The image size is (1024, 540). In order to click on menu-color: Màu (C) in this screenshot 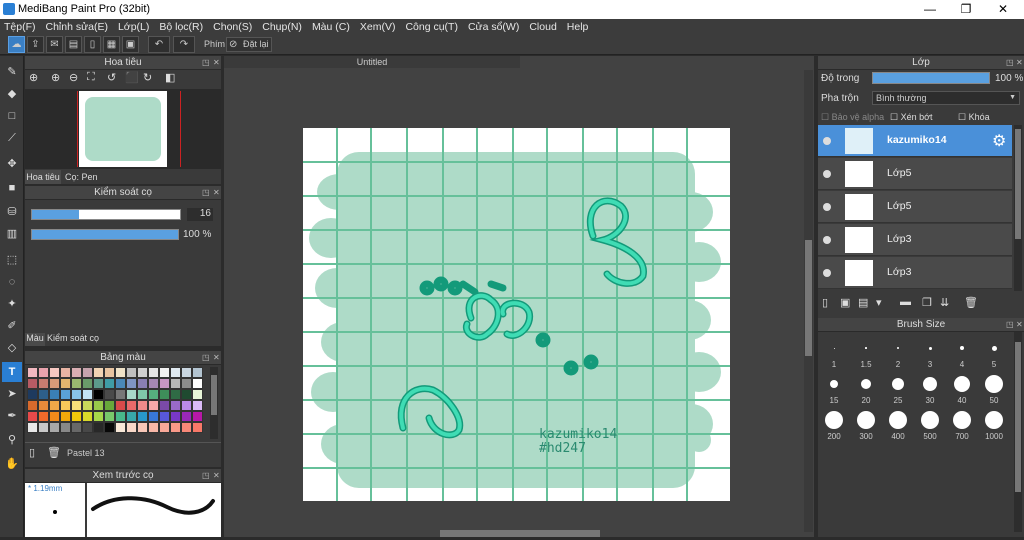, I will do `click(331, 27)`.